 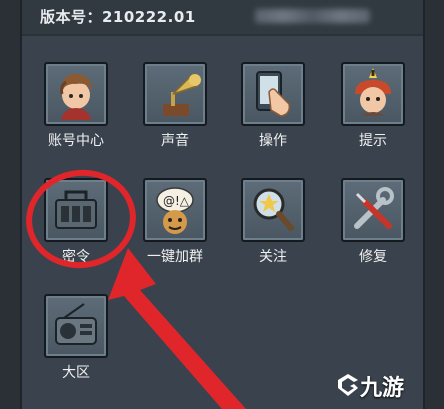 What do you see at coordinates (273, 141) in the screenshot?
I see `controls-label: 操作` at bounding box center [273, 141].